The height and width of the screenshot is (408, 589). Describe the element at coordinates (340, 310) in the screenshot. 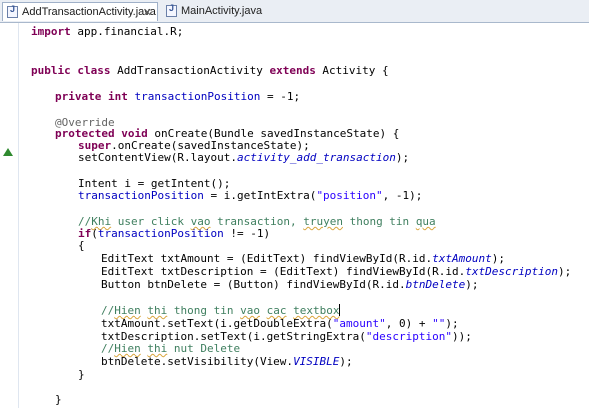

I see `text-cursor` at that location.